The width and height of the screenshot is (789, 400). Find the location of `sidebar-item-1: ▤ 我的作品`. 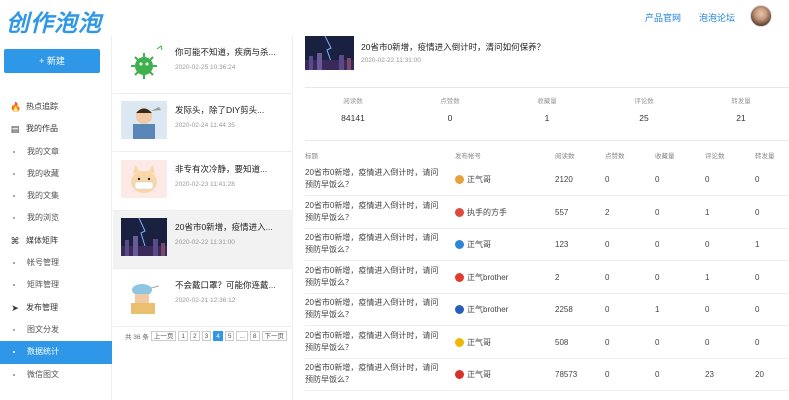

sidebar-item-1: ▤ 我的作品 is located at coordinates (56, 129).